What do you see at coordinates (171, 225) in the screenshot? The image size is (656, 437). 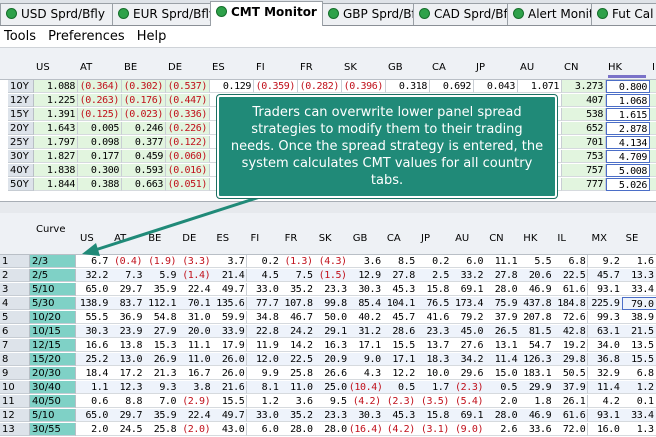 I see `callout-arrow` at bounding box center [171, 225].